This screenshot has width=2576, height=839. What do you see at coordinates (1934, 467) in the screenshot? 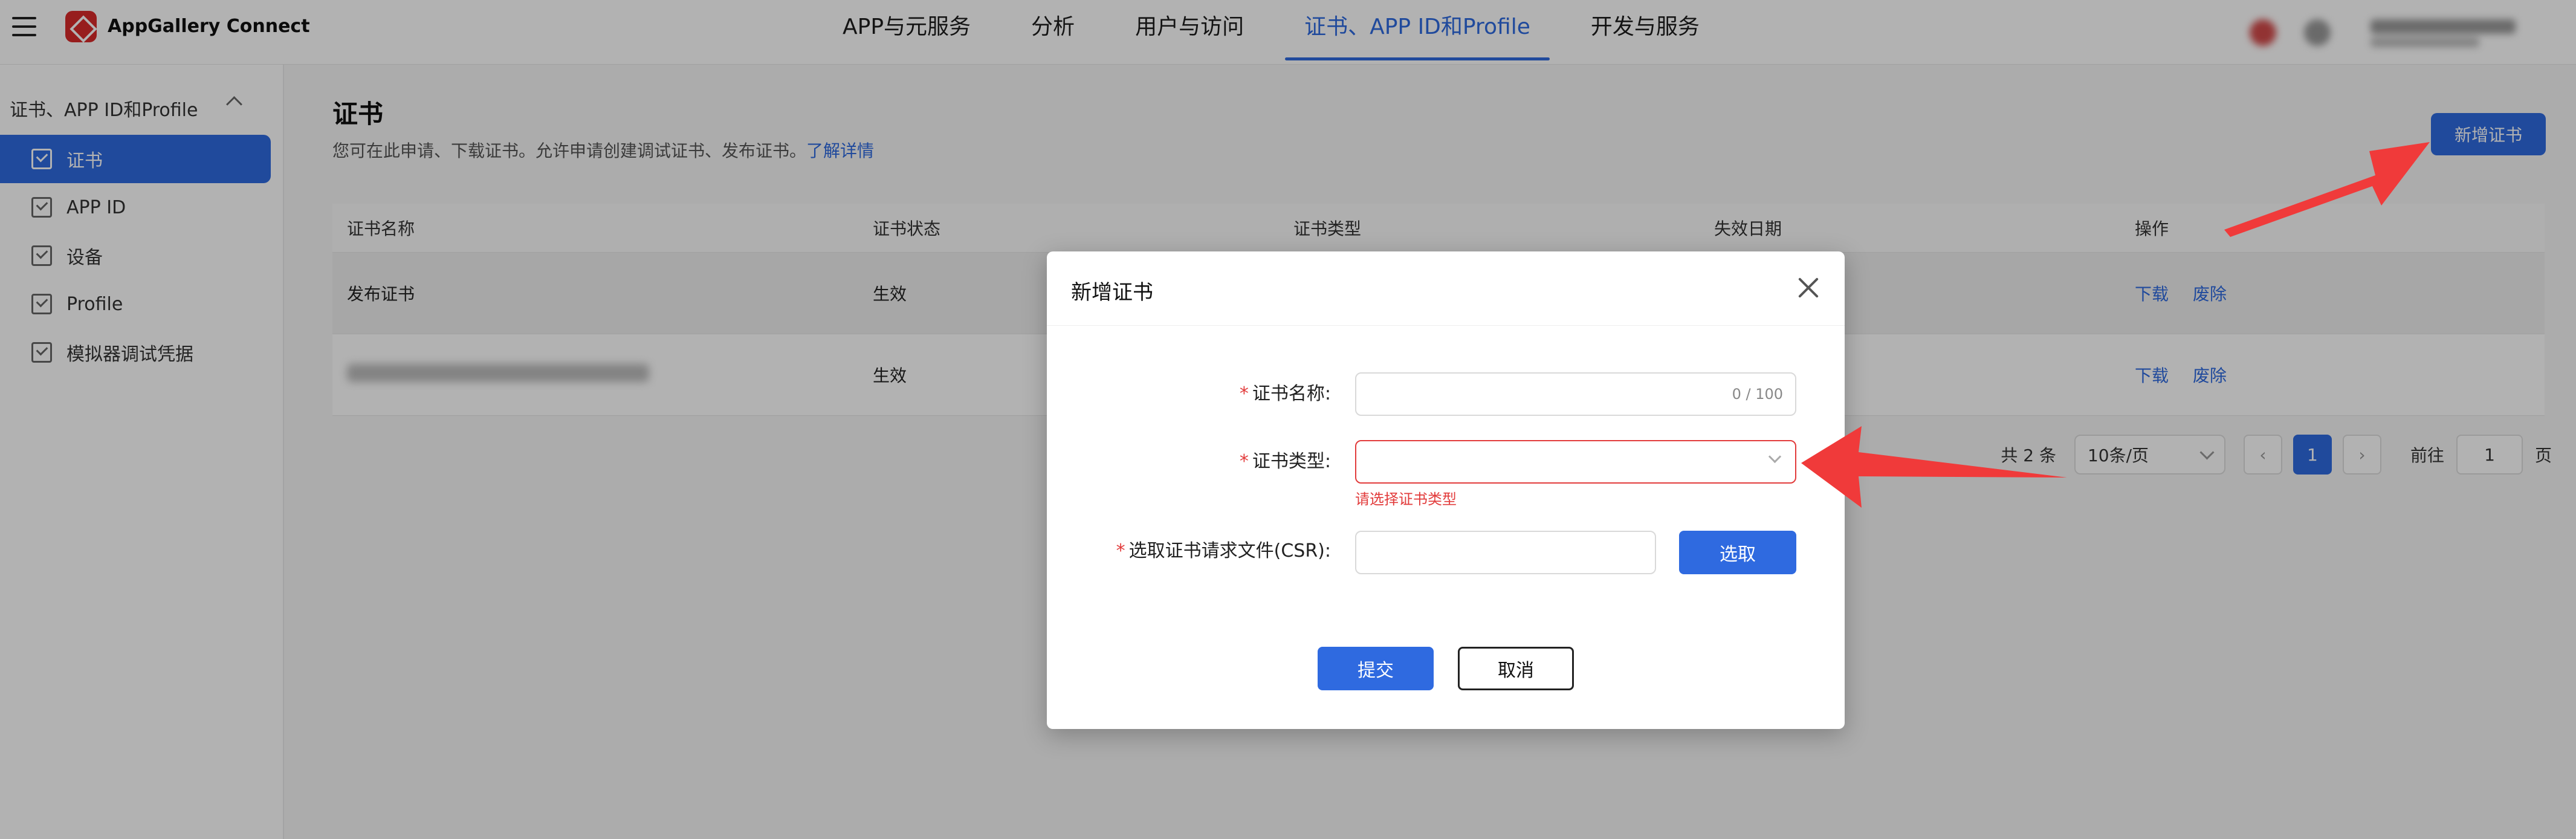
I see `annotation-arrow-cert-type` at bounding box center [1934, 467].